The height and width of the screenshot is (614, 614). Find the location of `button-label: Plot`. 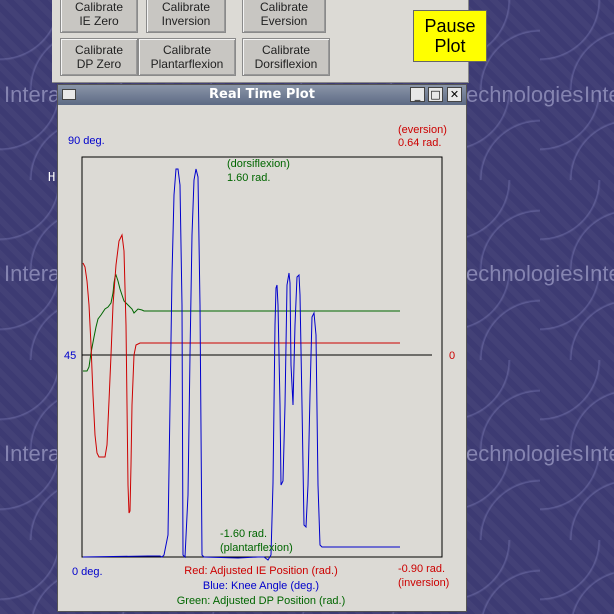

button-label: Plot is located at coordinates (450, 46).